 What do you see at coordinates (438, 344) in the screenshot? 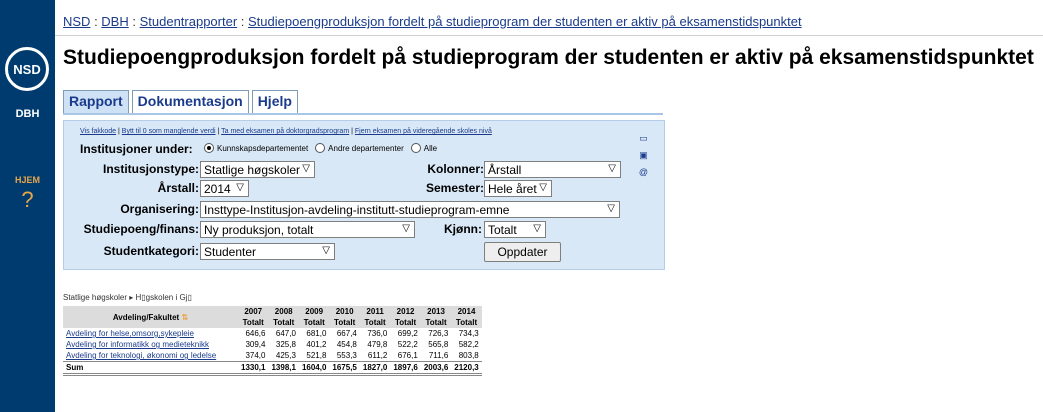
I see `cell: 565,8` at bounding box center [438, 344].